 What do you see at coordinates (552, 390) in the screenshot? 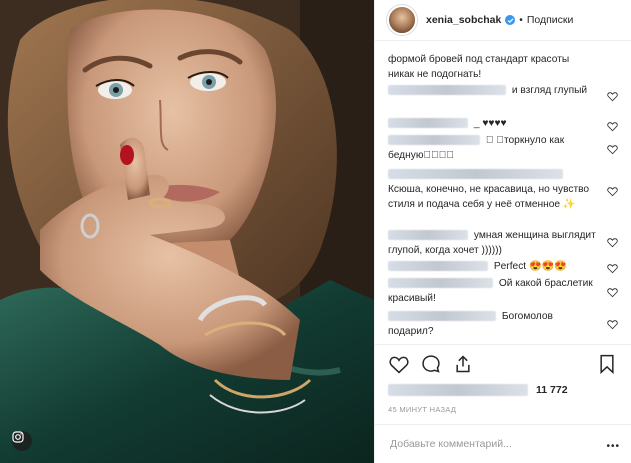
I see `likes-number: 11 772` at bounding box center [552, 390].